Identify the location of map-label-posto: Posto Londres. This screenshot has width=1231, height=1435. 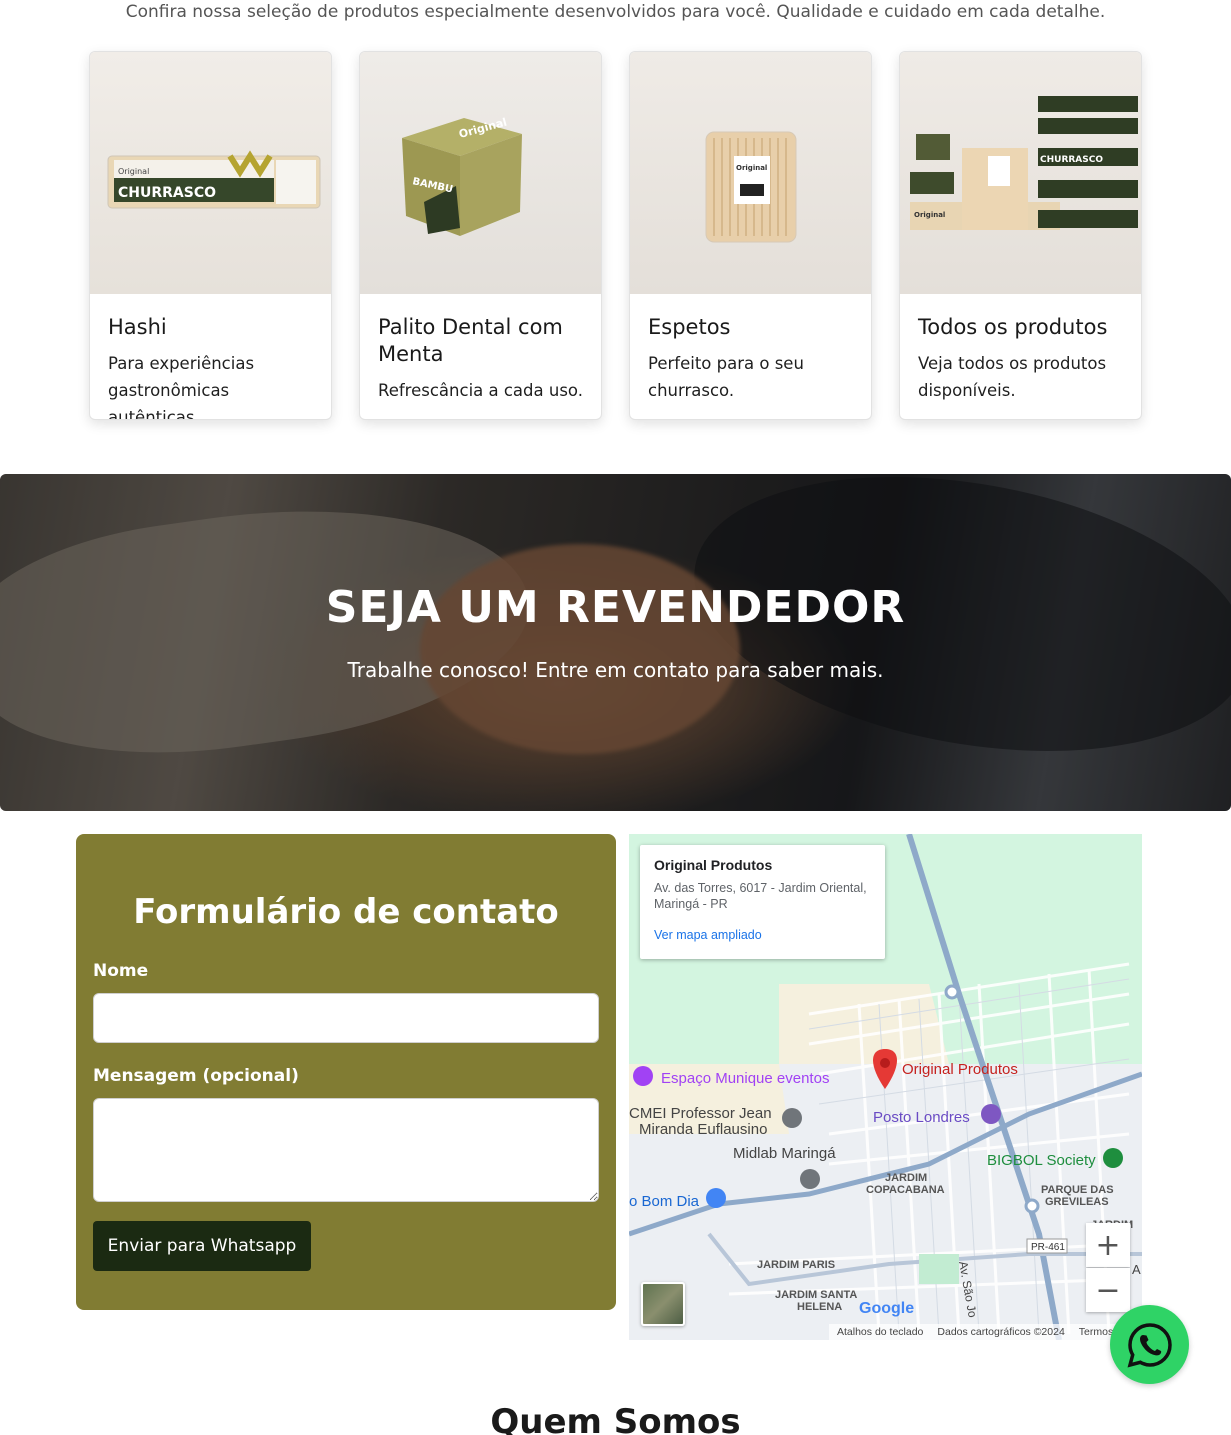
(921, 1117).